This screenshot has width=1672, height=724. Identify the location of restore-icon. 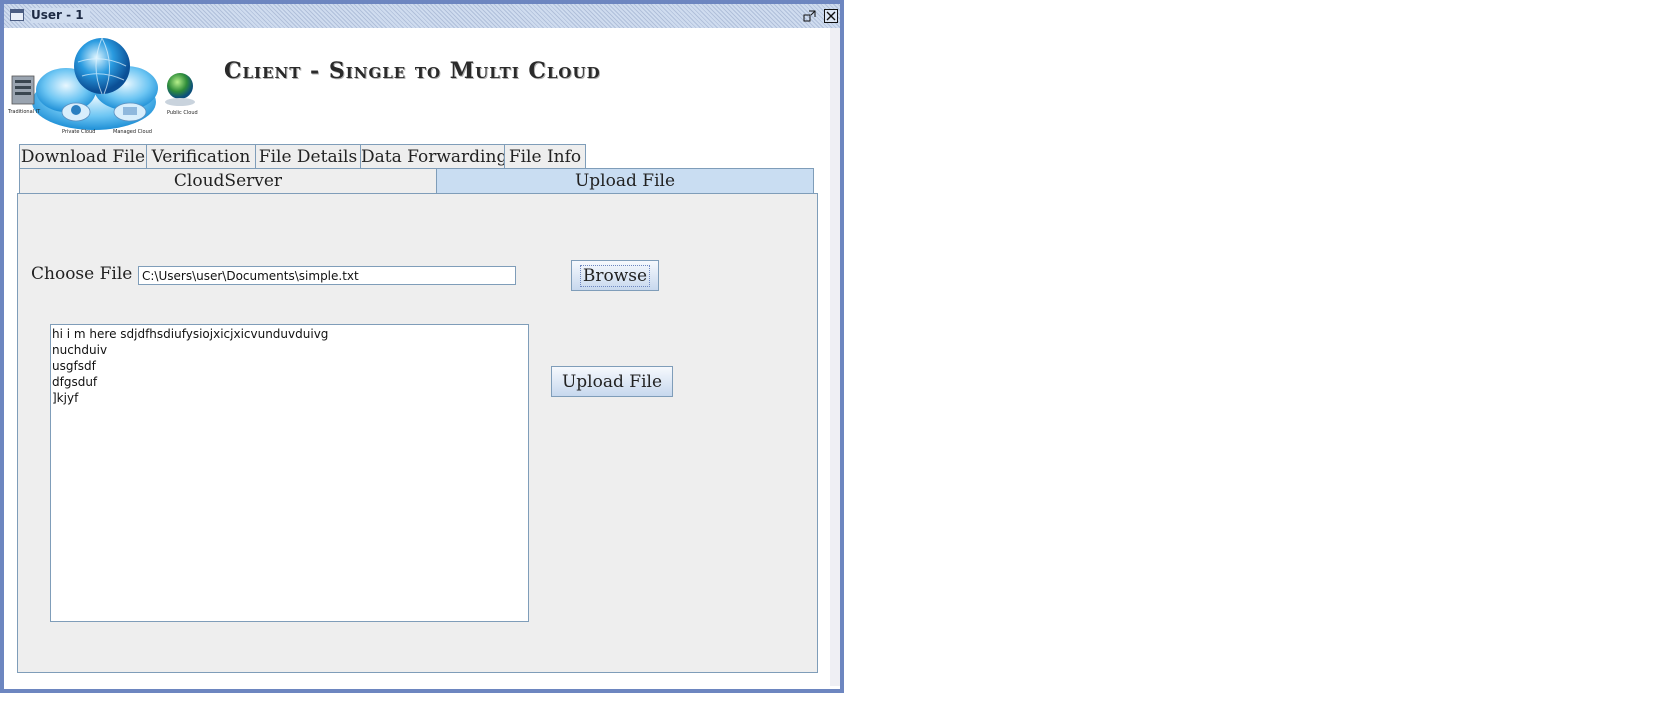
(810, 16).